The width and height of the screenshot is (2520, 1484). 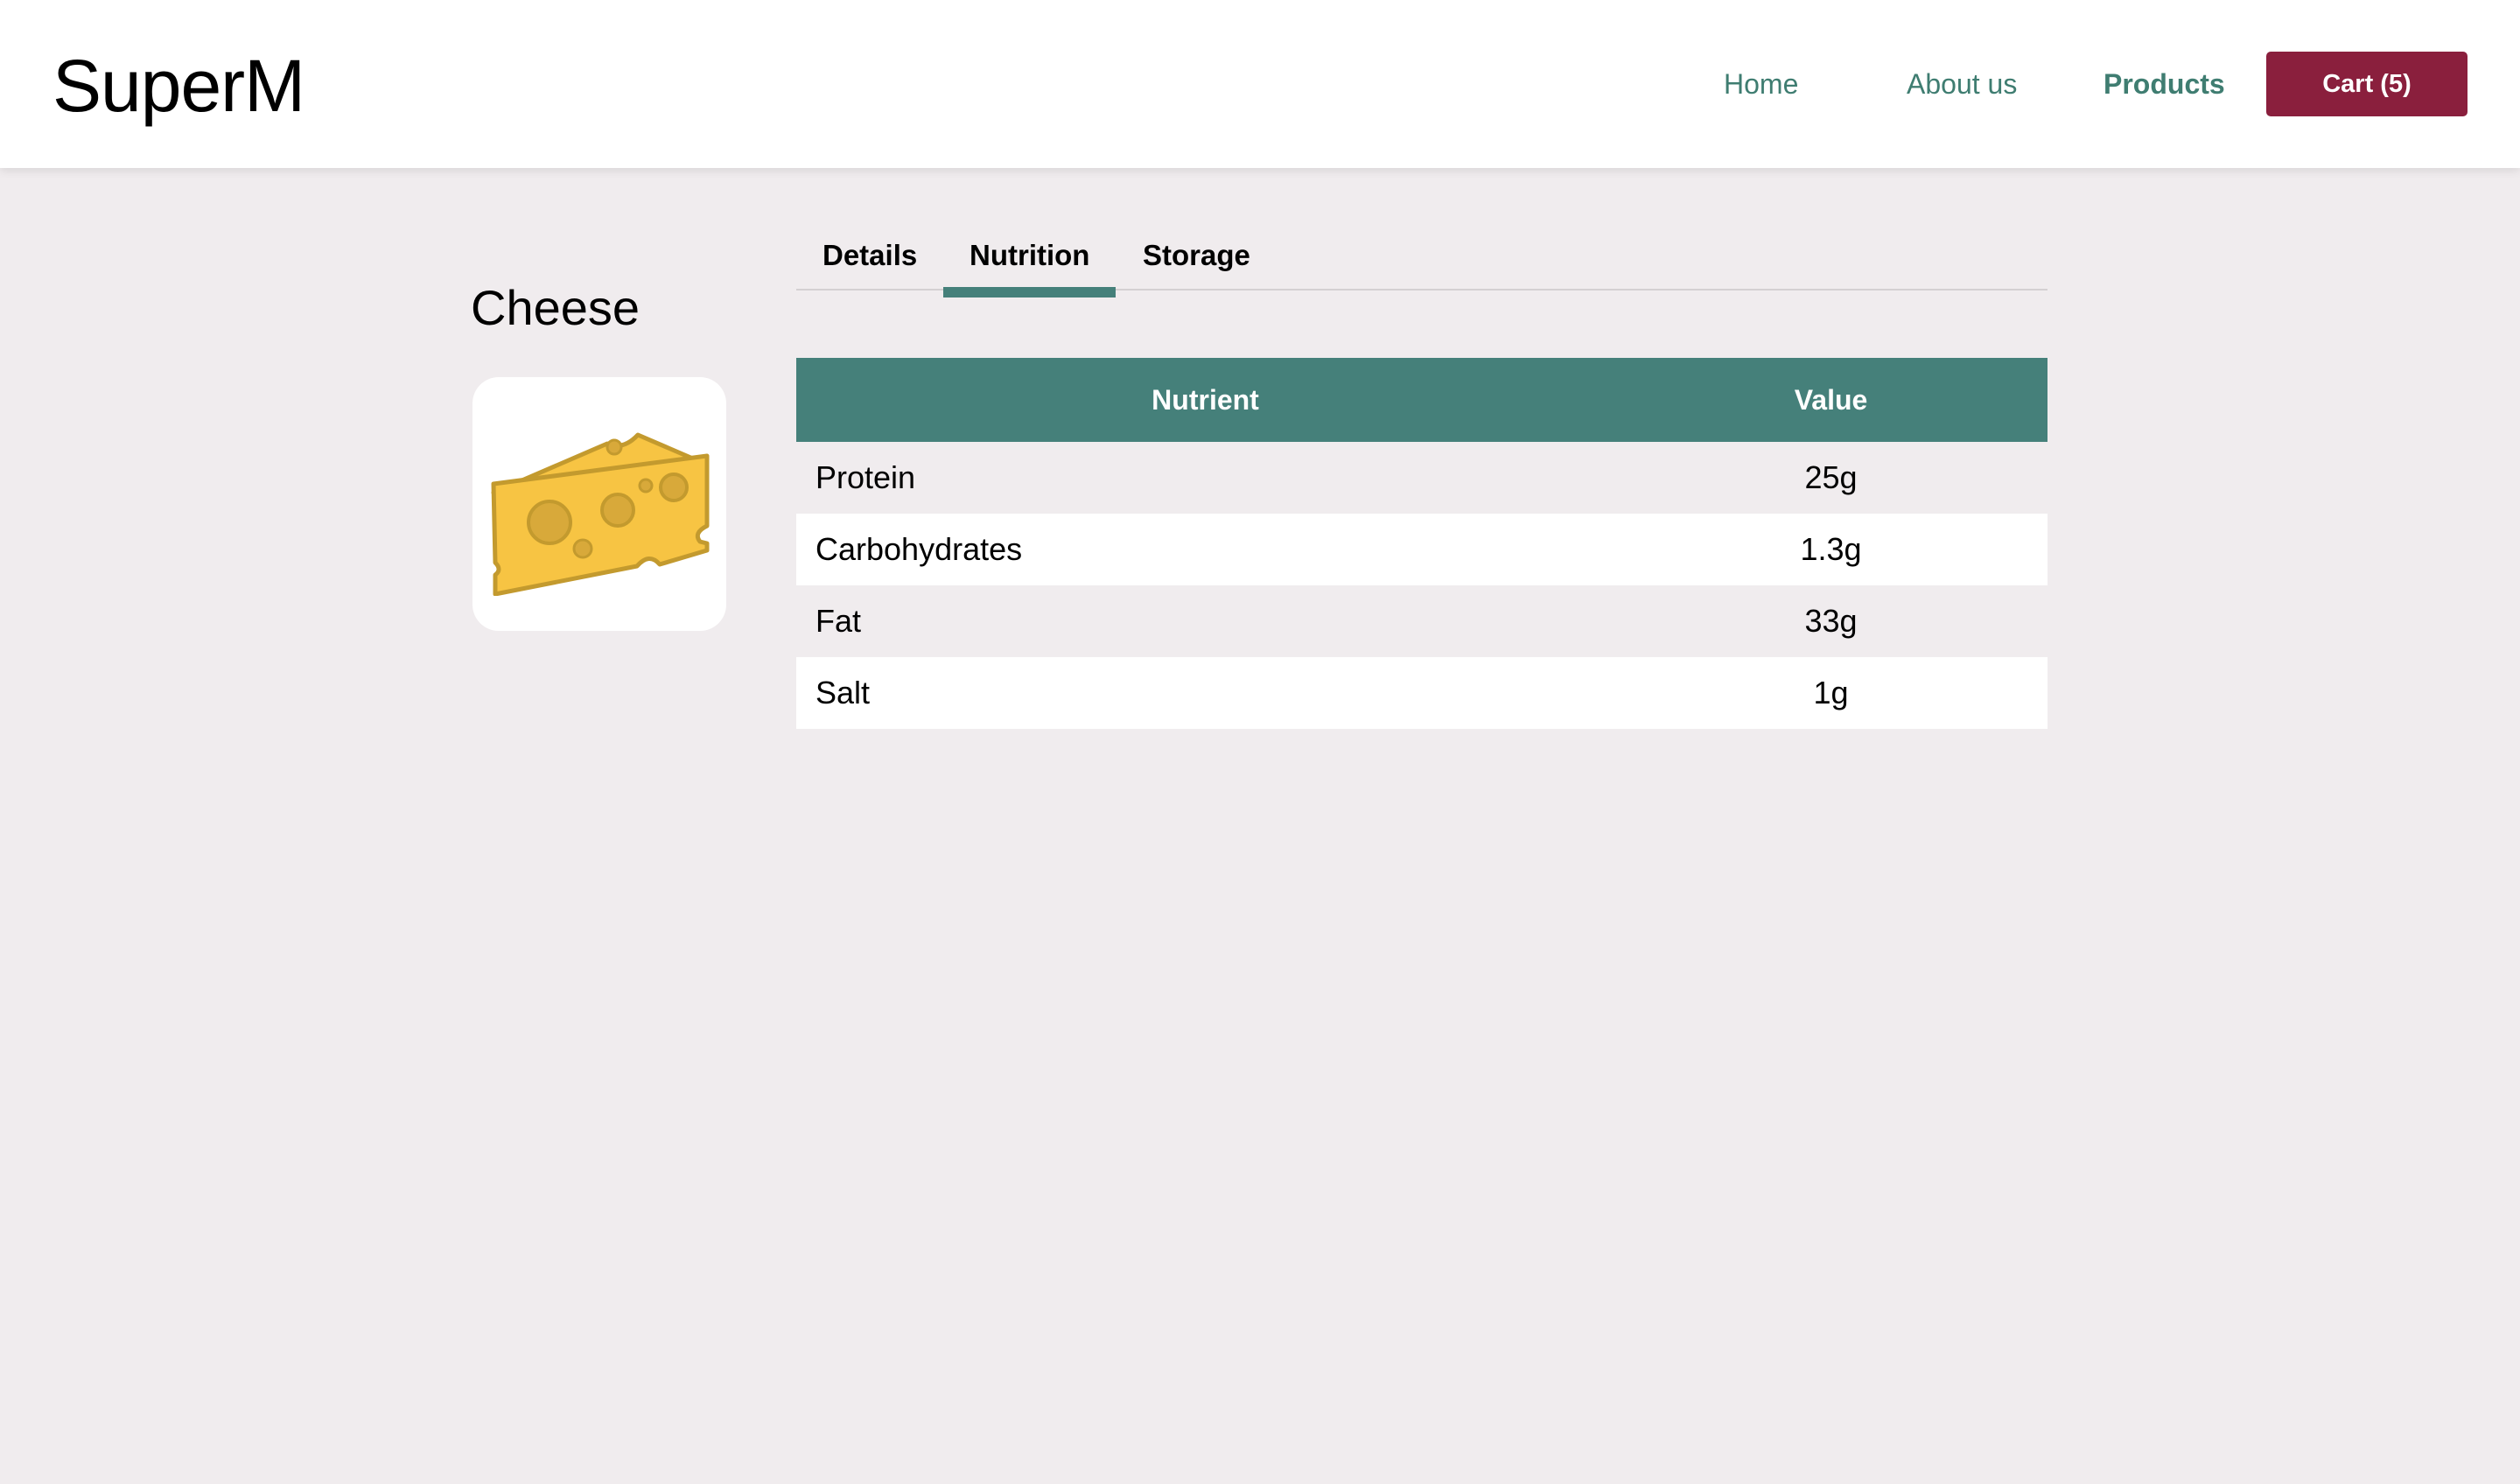 I want to click on table-header-row: Nutrient Value, so click(x=1422, y=400).